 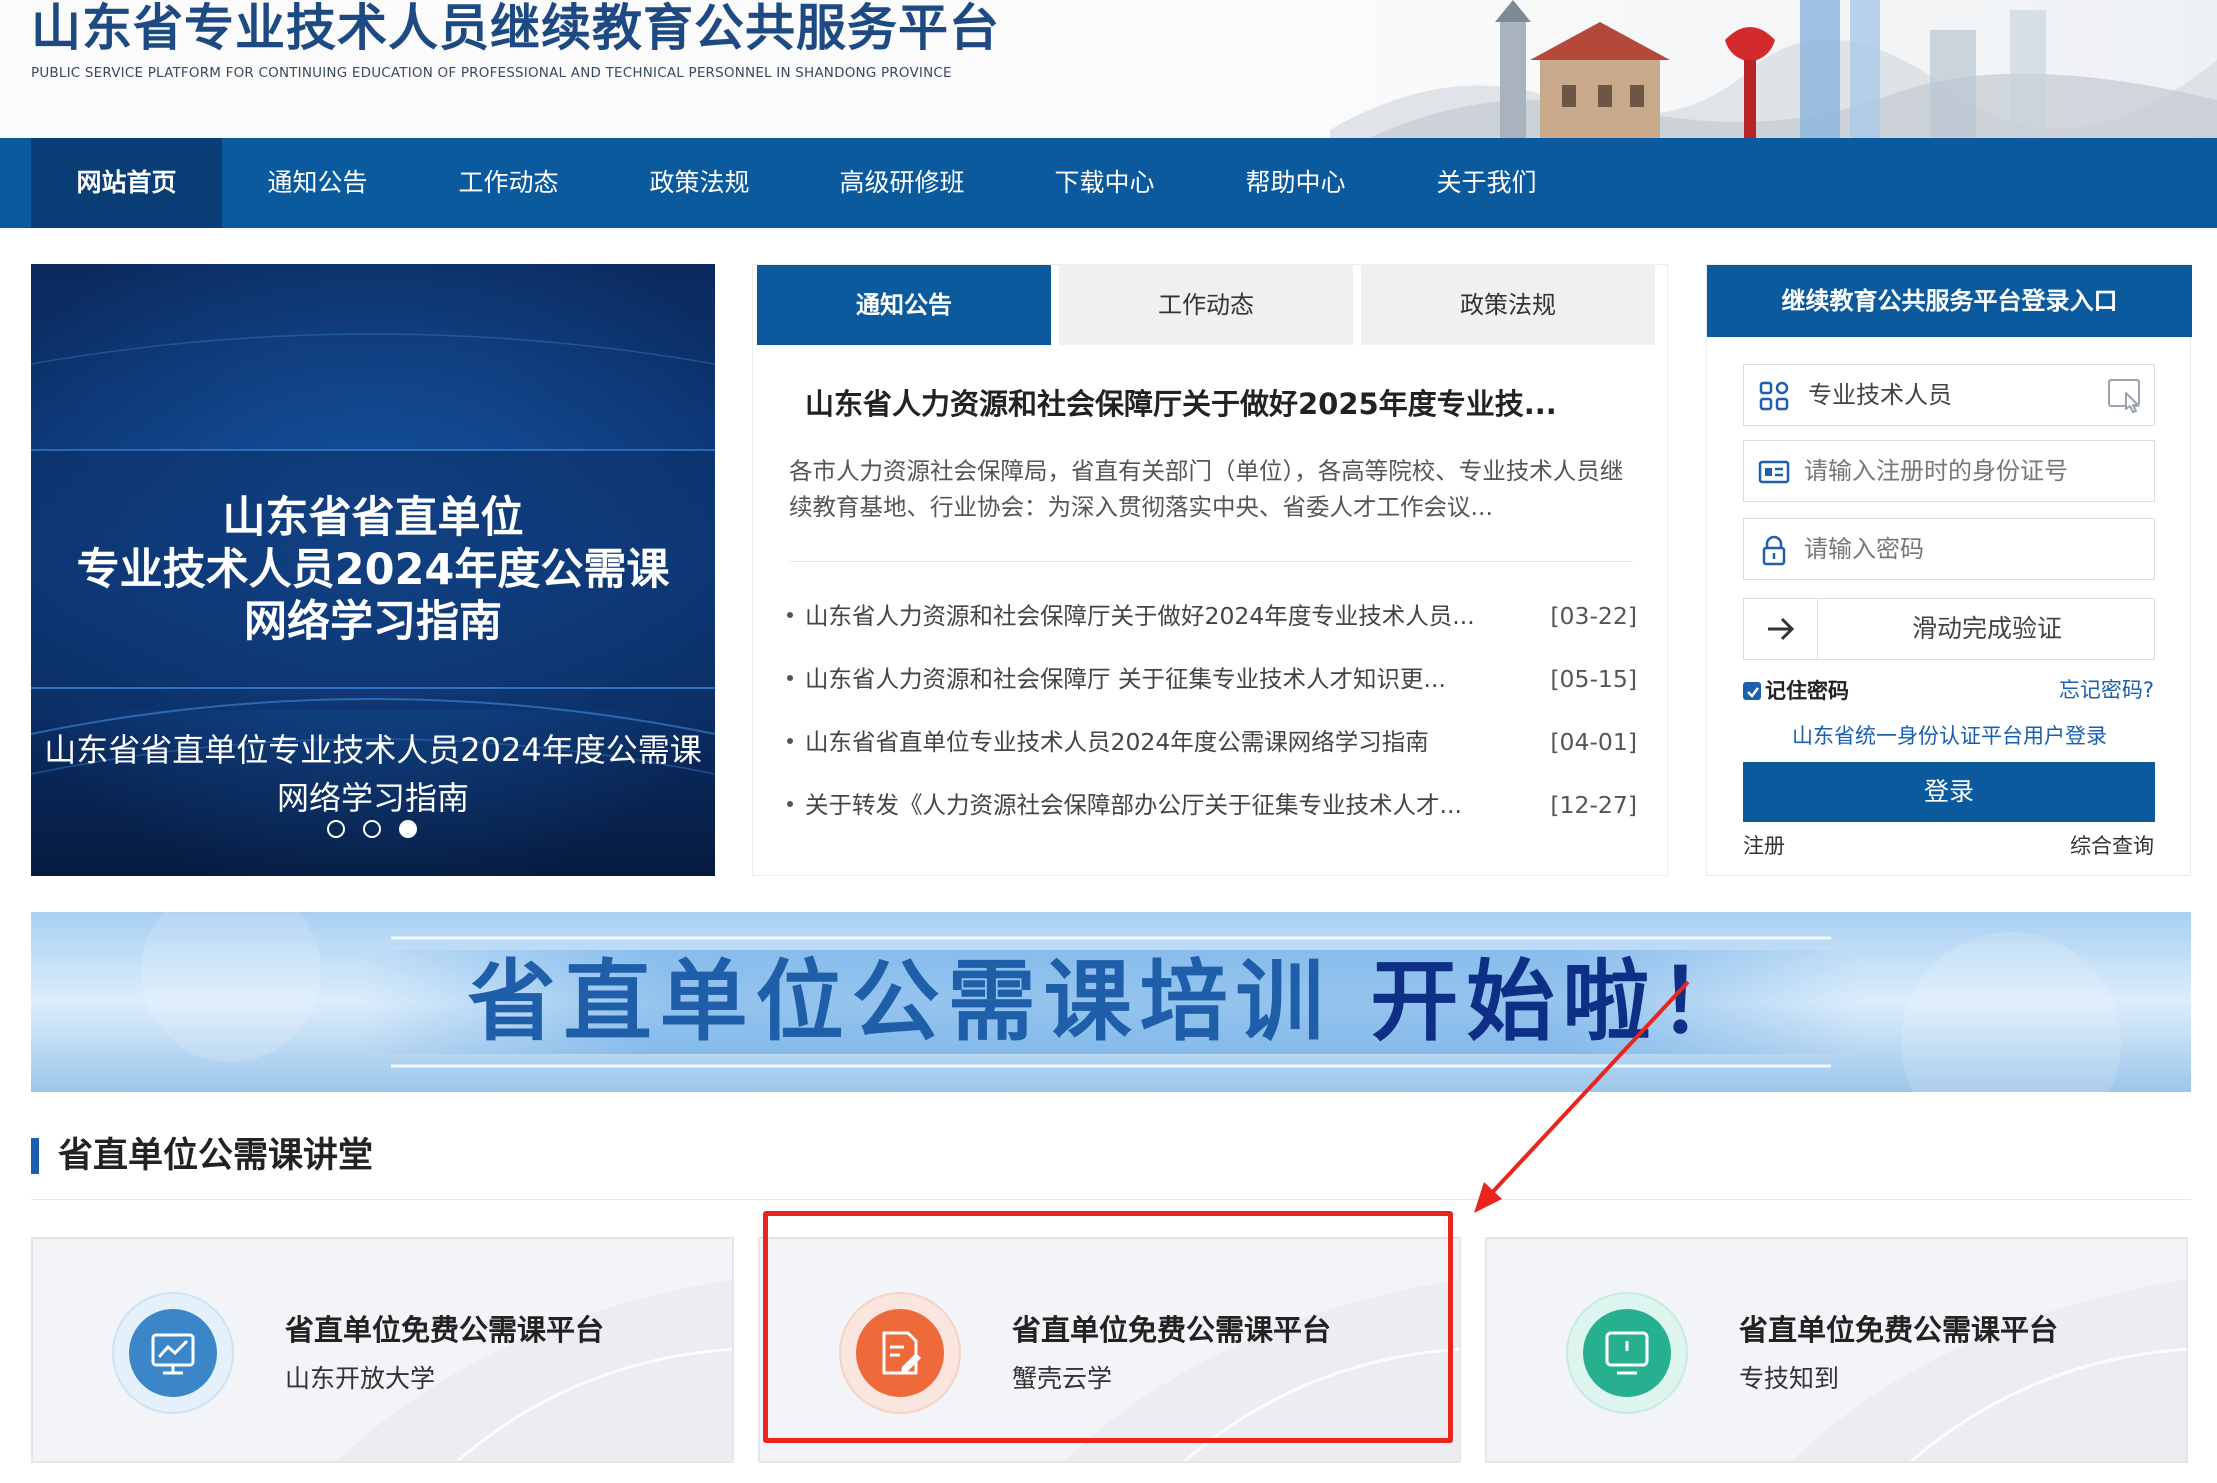 What do you see at coordinates (2112, 846) in the screenshot?
I see `comprehensive-query-link: 综合查询` at bounding box center [2112, 846].